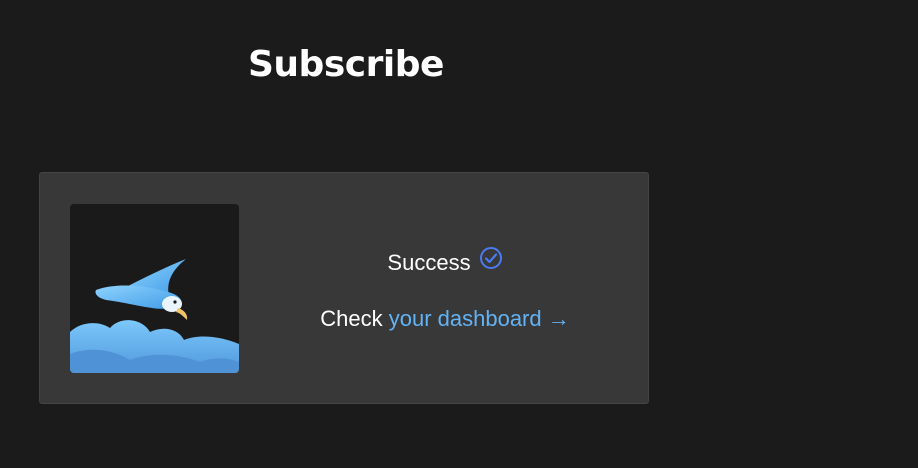  Describe the element at coordinates (351, 318) in the screenshot. I see `check-prefix-text: Check` at that location.